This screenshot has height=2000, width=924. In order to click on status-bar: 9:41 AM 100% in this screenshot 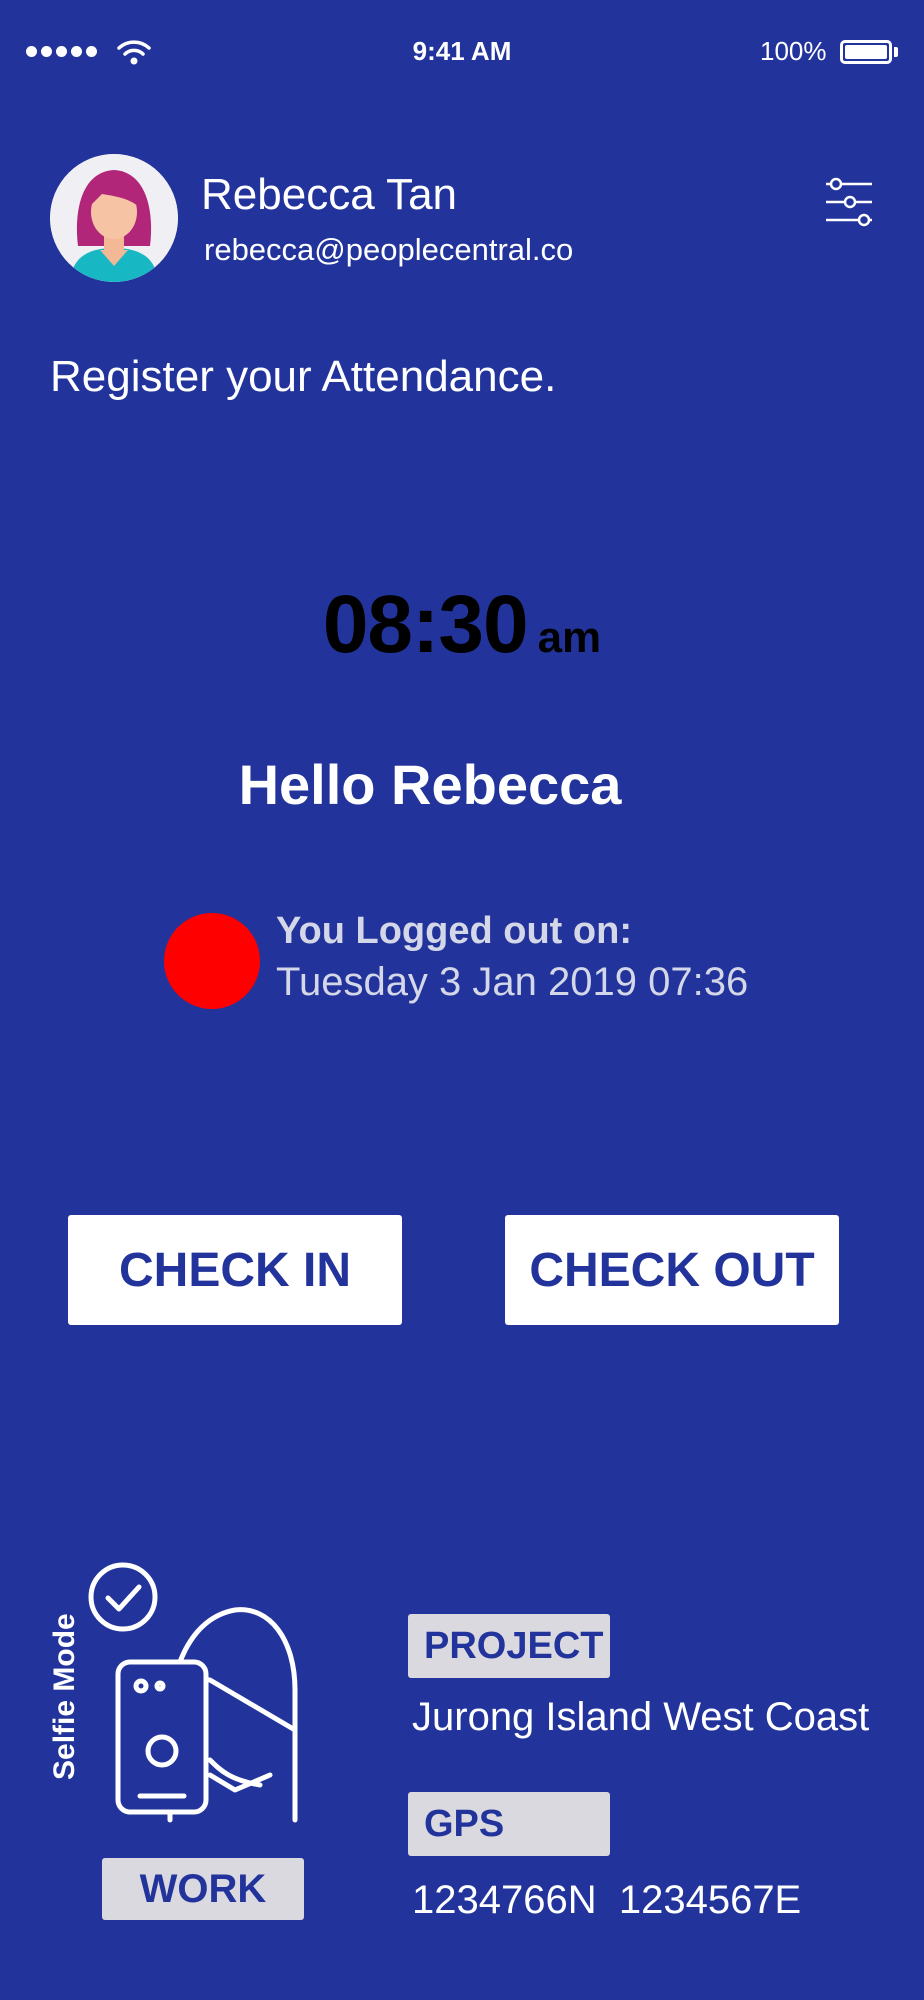, I will do `click(462, 54)`.